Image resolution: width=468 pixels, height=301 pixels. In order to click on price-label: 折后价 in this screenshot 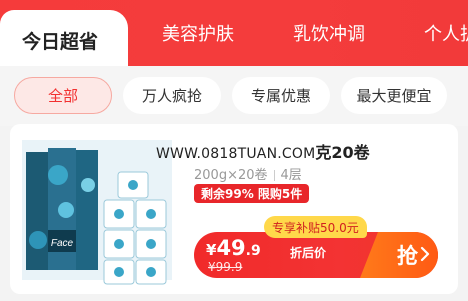, I will do `click(308, 253)`.